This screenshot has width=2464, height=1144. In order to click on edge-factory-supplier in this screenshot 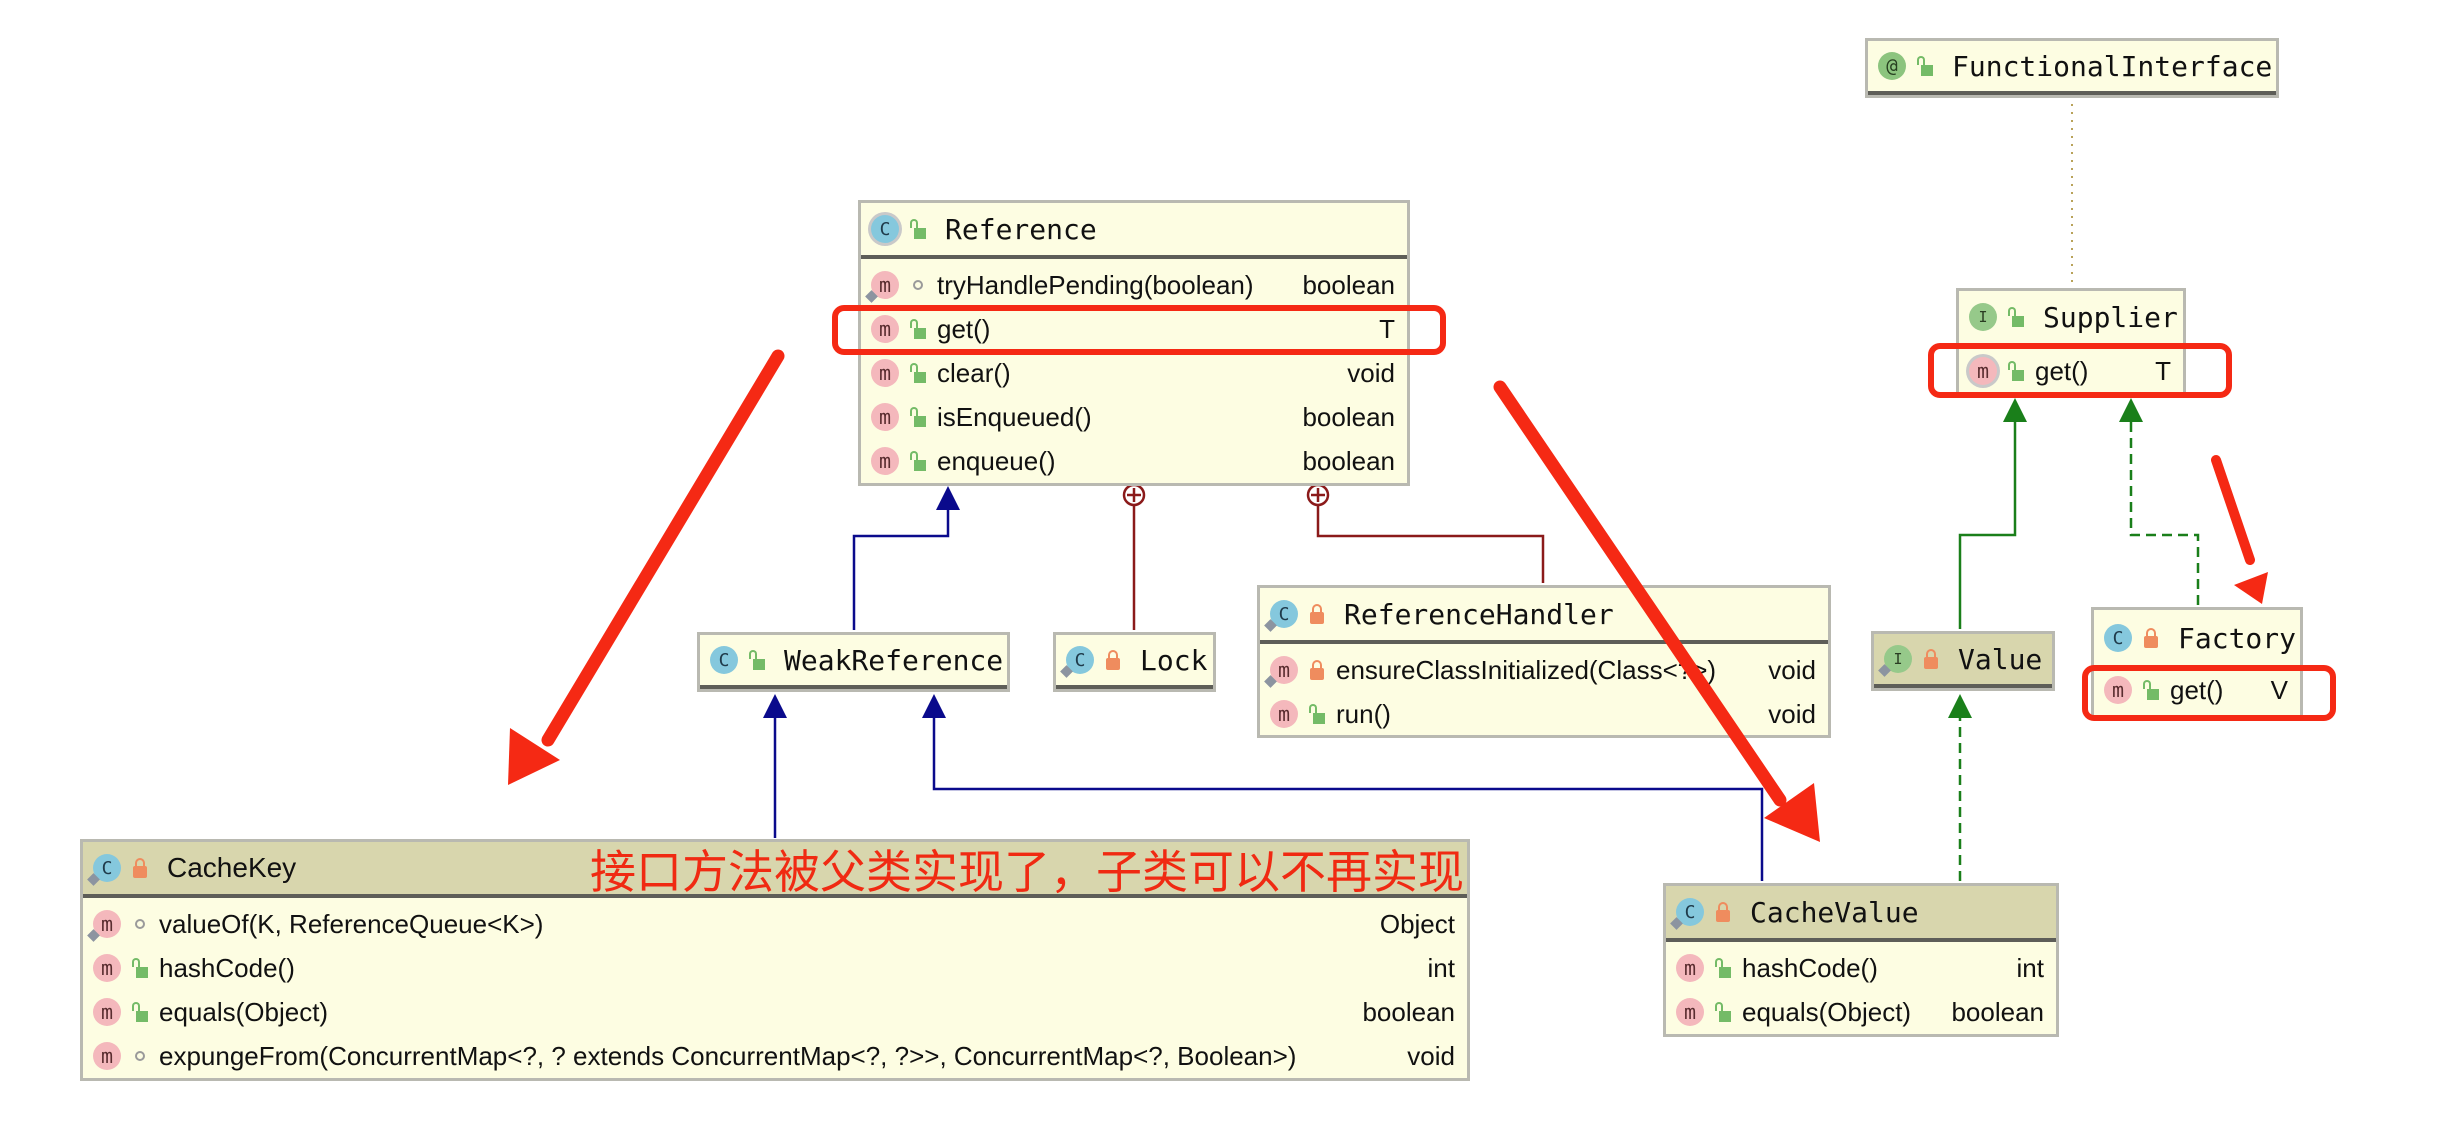, I will do `click(2164, 512)`.